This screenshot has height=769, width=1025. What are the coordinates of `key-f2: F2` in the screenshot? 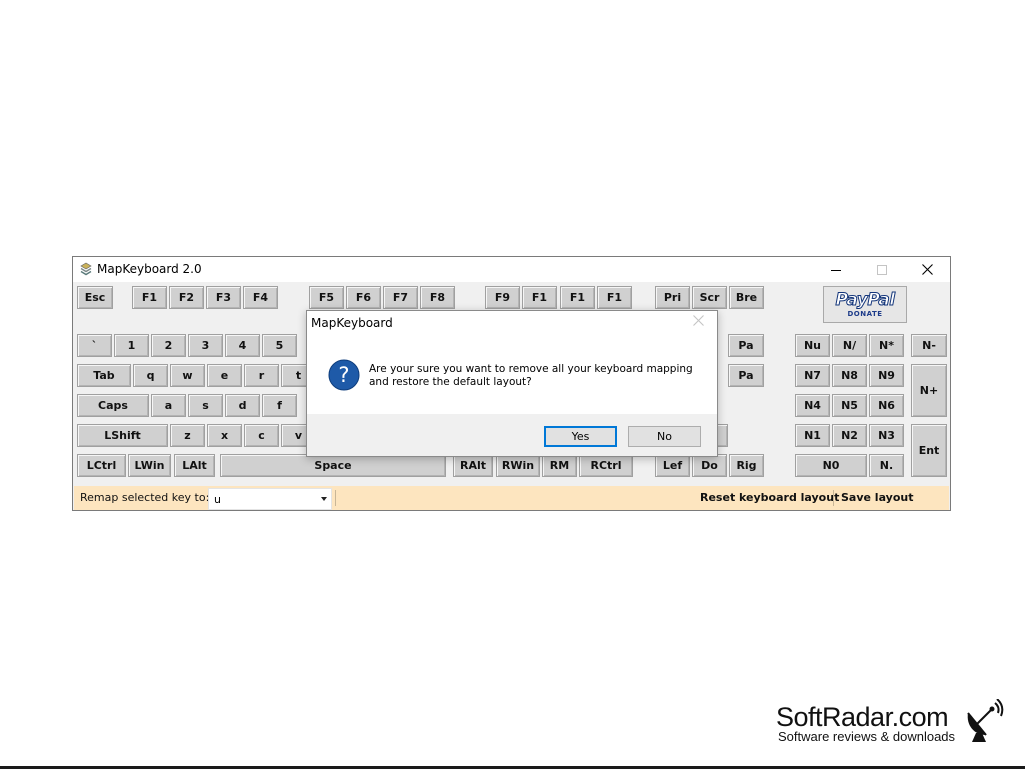 It's located at (186, 297).